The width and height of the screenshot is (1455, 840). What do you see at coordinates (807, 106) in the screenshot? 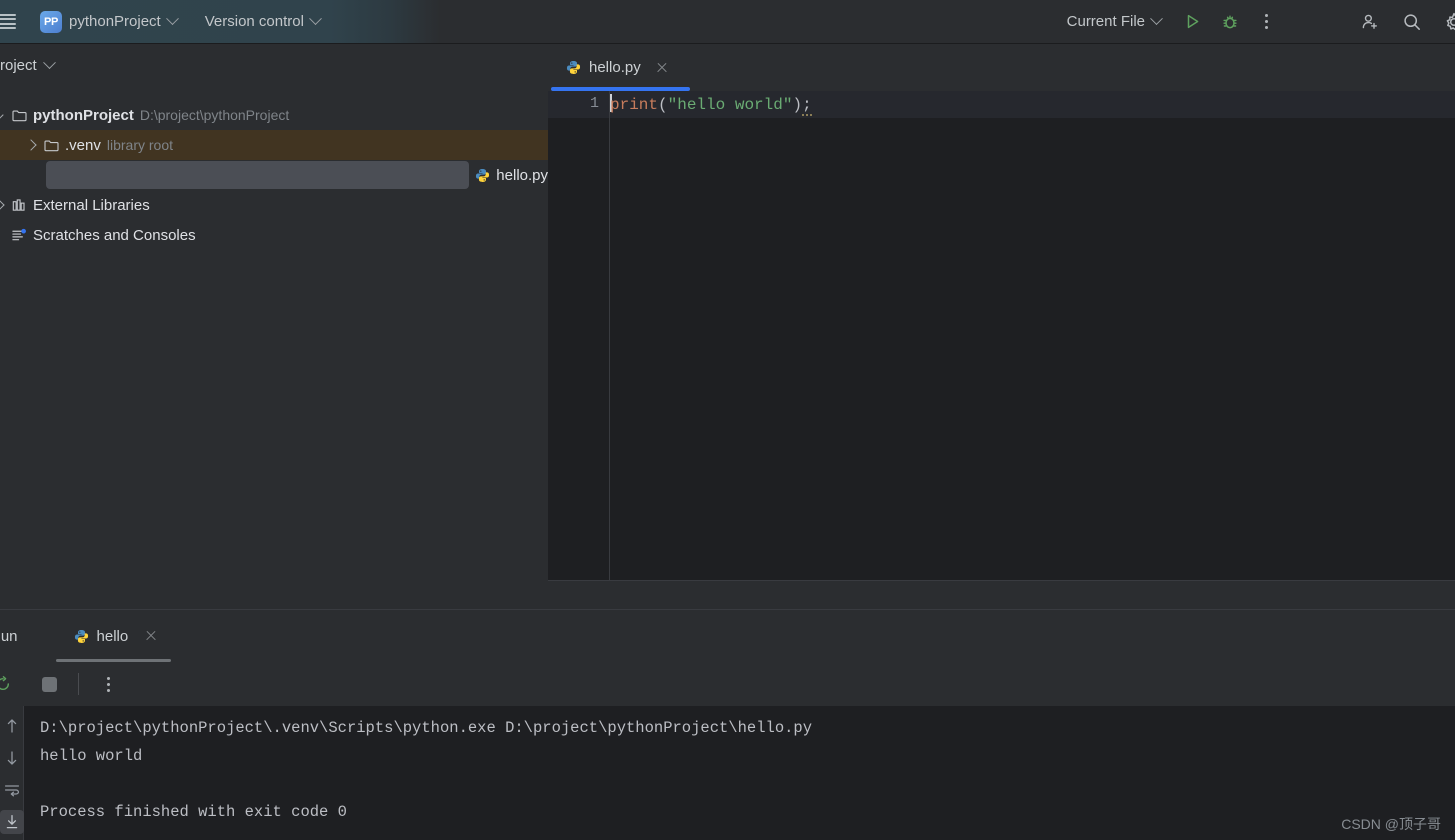
I see `code-token-semicolon-warning: ;` at bounding box center [807, 106].